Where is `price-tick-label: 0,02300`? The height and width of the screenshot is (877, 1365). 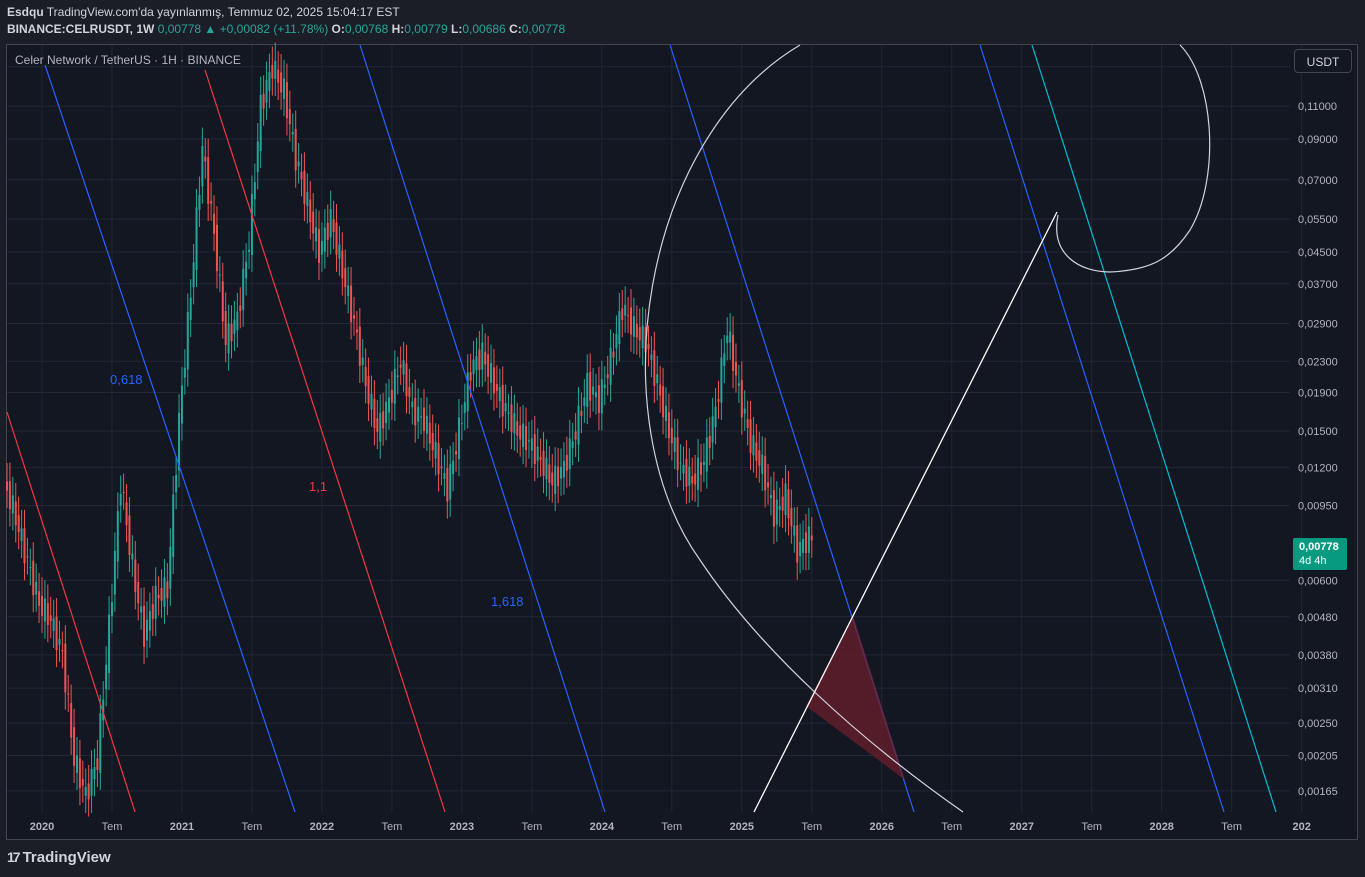 price-tick-label: 0,02300 is located at coordinates (1318, 362).